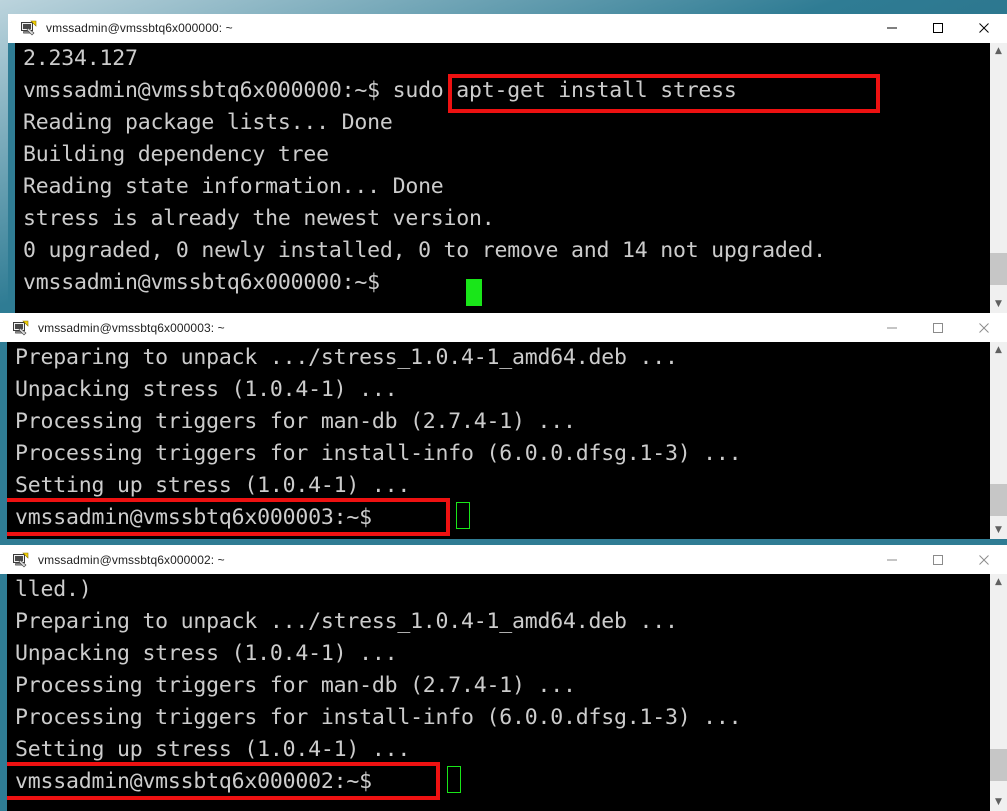 This screenshot has height=811, width=1007. I want to click on titlebar: vmssadmin@vmssbtq6x000002: ~, so click(503, 559).